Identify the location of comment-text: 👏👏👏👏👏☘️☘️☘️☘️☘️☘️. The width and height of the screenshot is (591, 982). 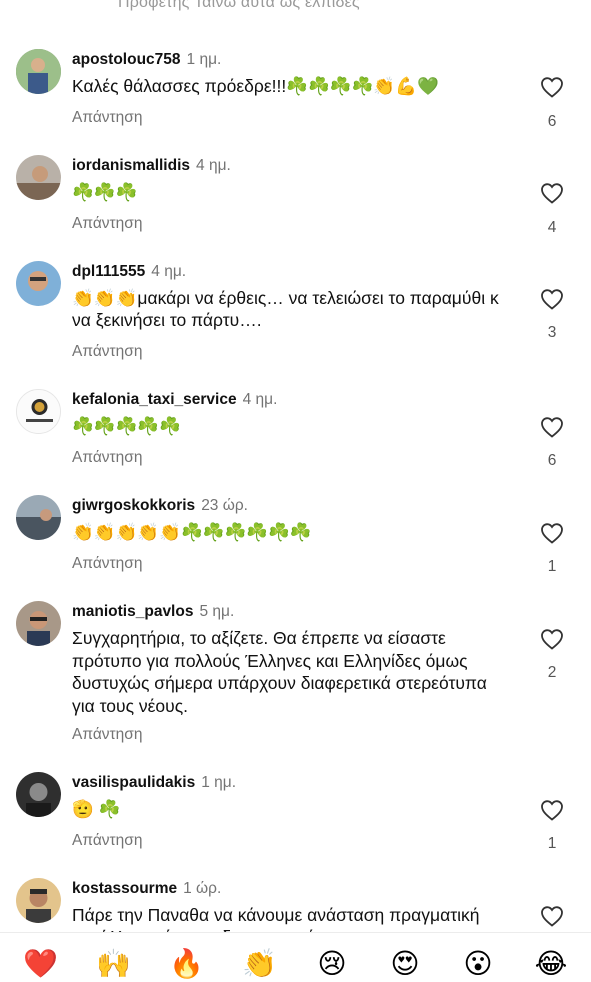
(192, 532).